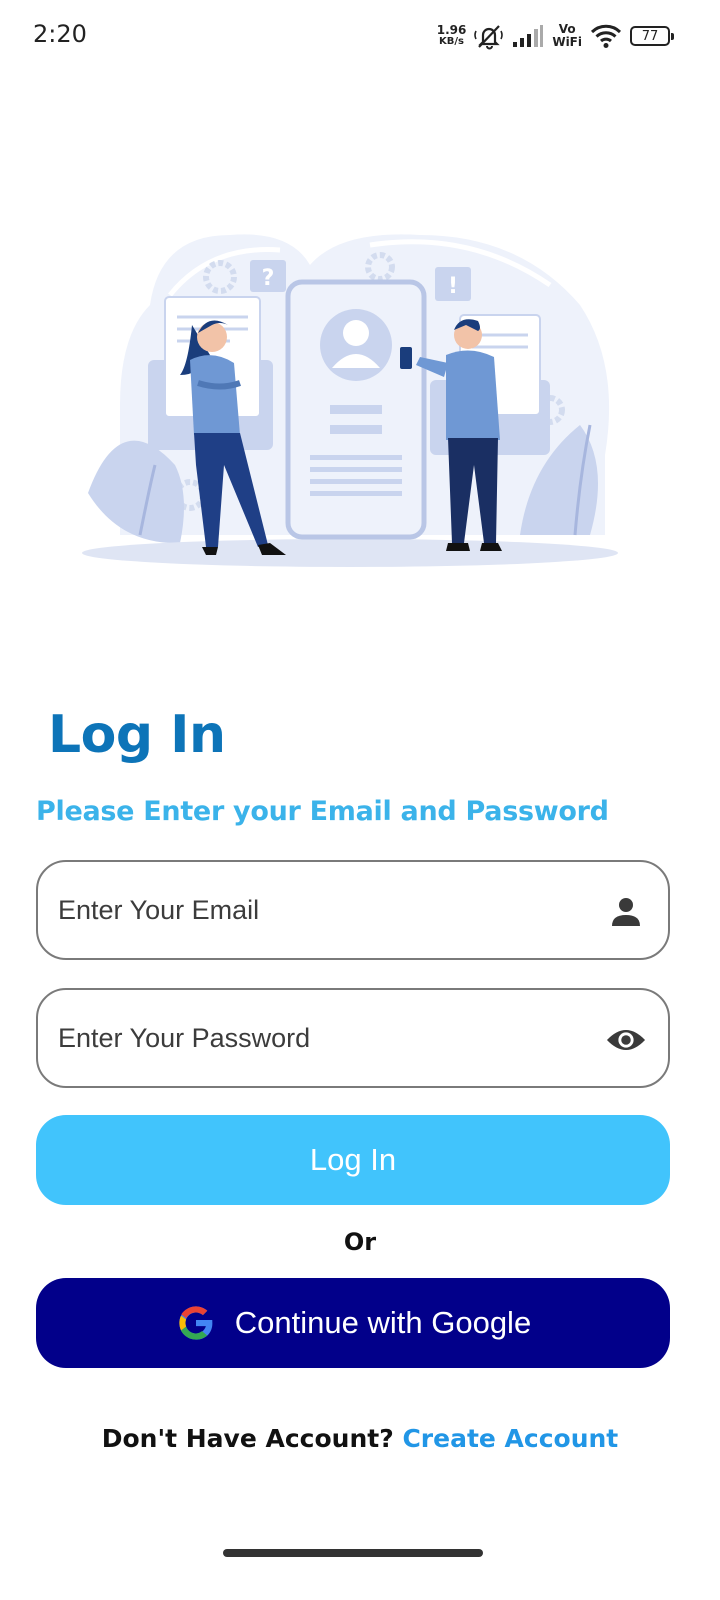 The image size is (720, 1600). I want to click on create-account-link: Create Account, so click(510, 1438).